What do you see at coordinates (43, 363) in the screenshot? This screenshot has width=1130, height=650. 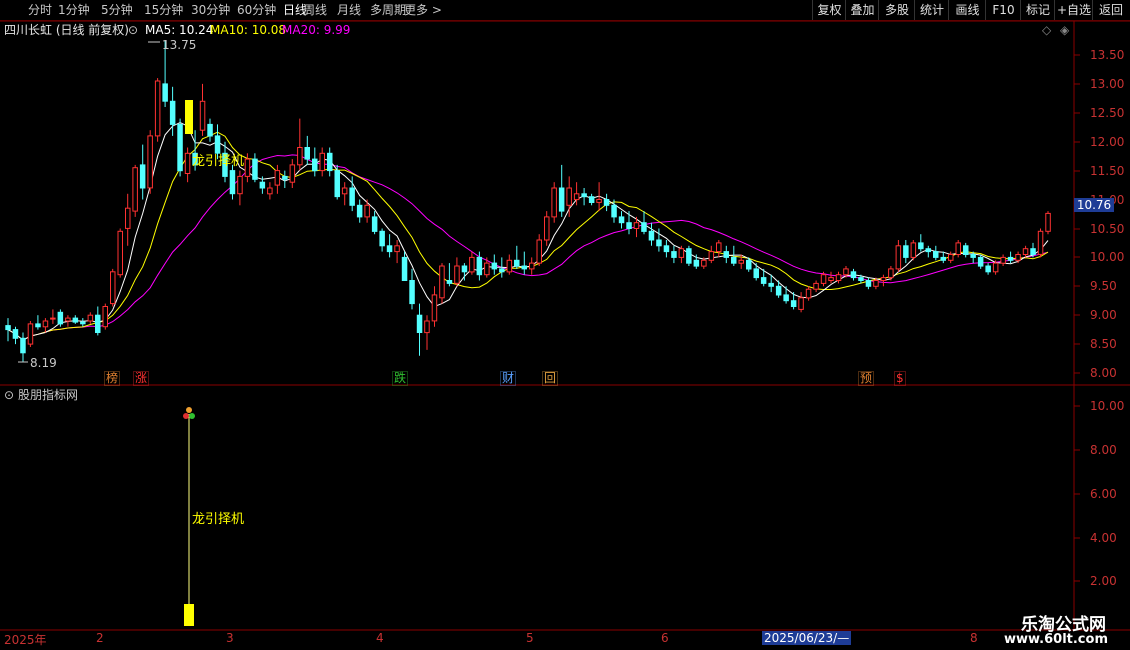 I see `low-price-label: 8.19` at bounding box center [43, 363].